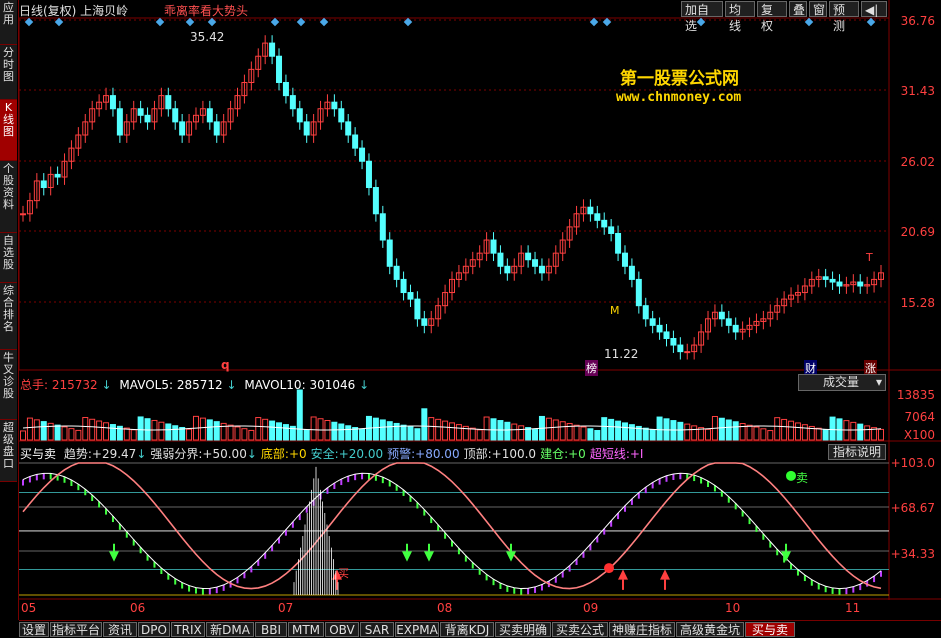  I want to click on price-scale-3: 26.02, so click(917, 162).